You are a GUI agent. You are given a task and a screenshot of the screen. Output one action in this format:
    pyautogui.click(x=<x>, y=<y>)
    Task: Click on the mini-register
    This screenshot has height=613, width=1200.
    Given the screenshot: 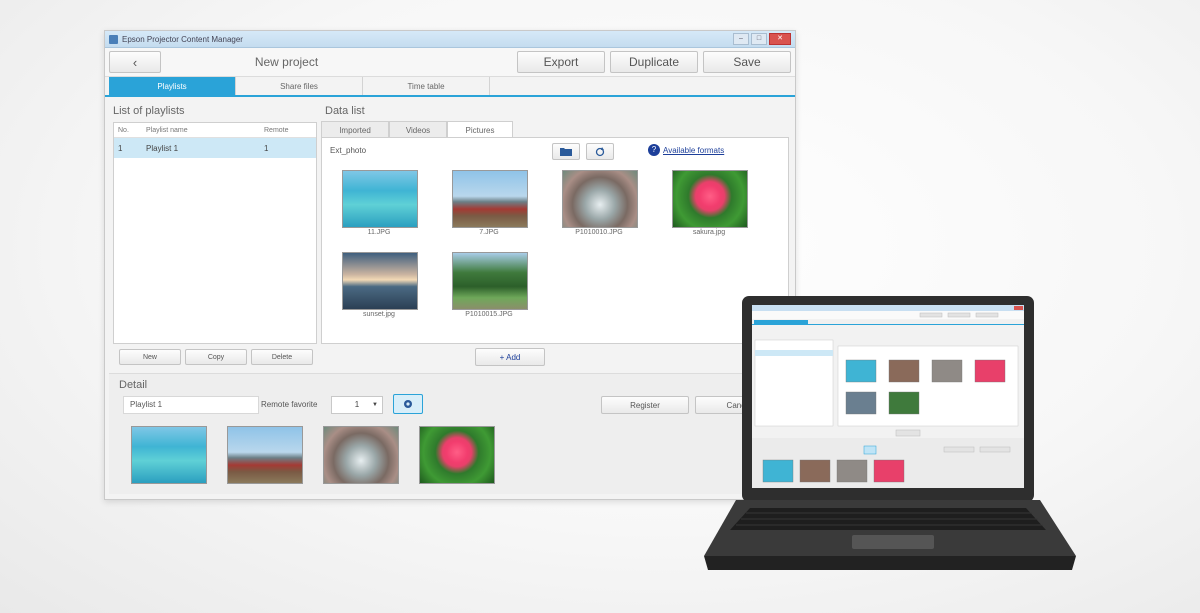 What is the action you would take?
    pyautogui.click(x=959, y=449)
    